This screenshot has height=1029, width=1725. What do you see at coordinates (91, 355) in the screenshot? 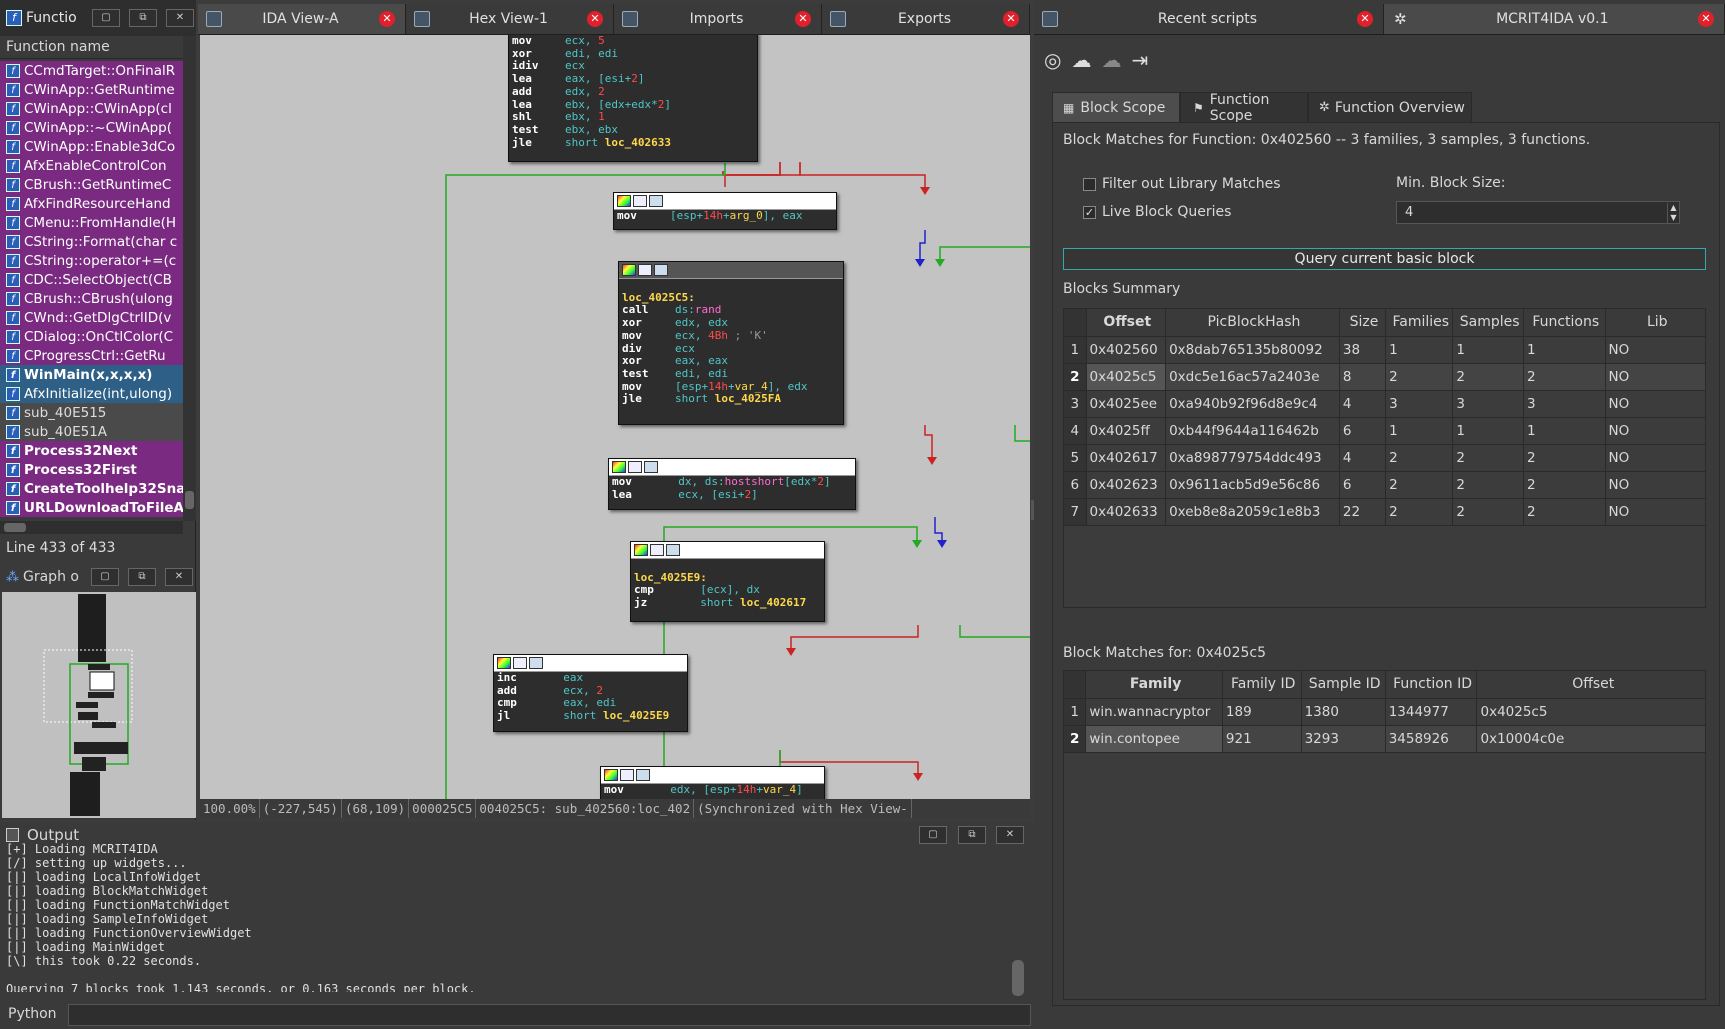
I see `function-list-item: f CProgressCtrl::GetRu` at bounding box center [91, 355].